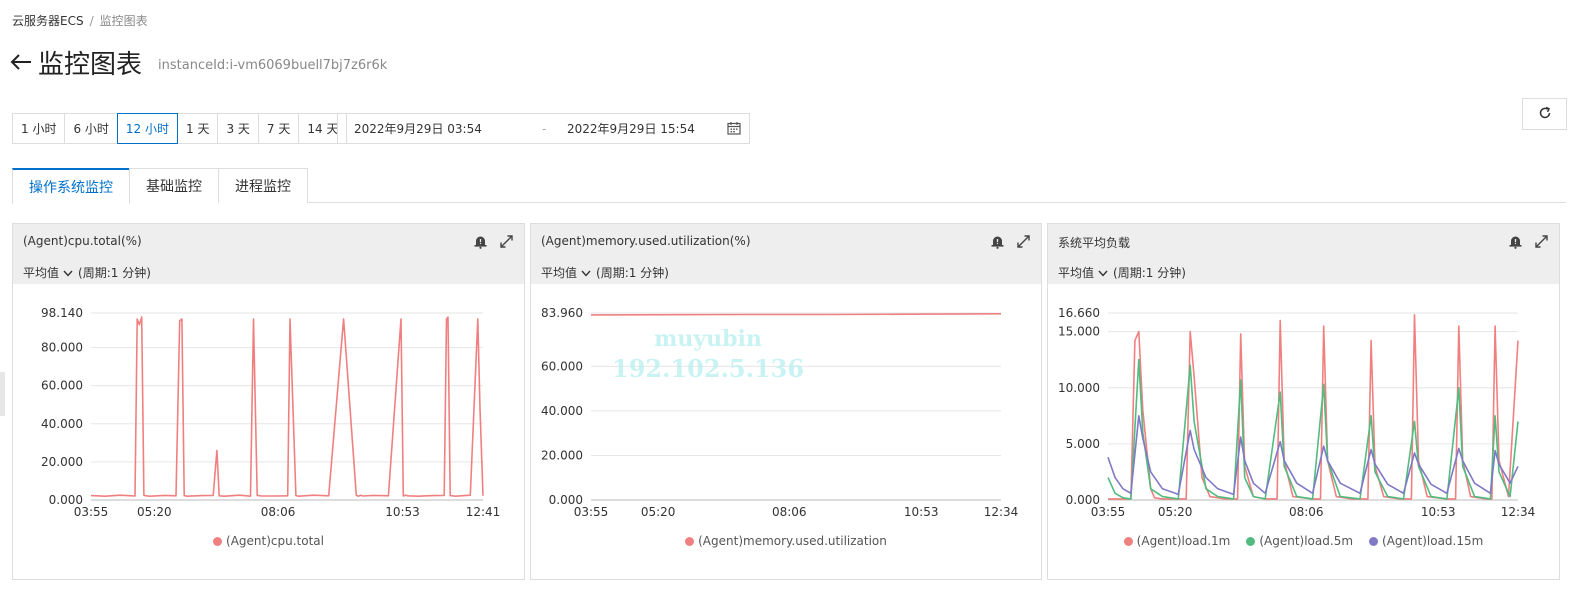  I want to click on panel-title: (Agent)cpu.total(%), so click(82, 241).